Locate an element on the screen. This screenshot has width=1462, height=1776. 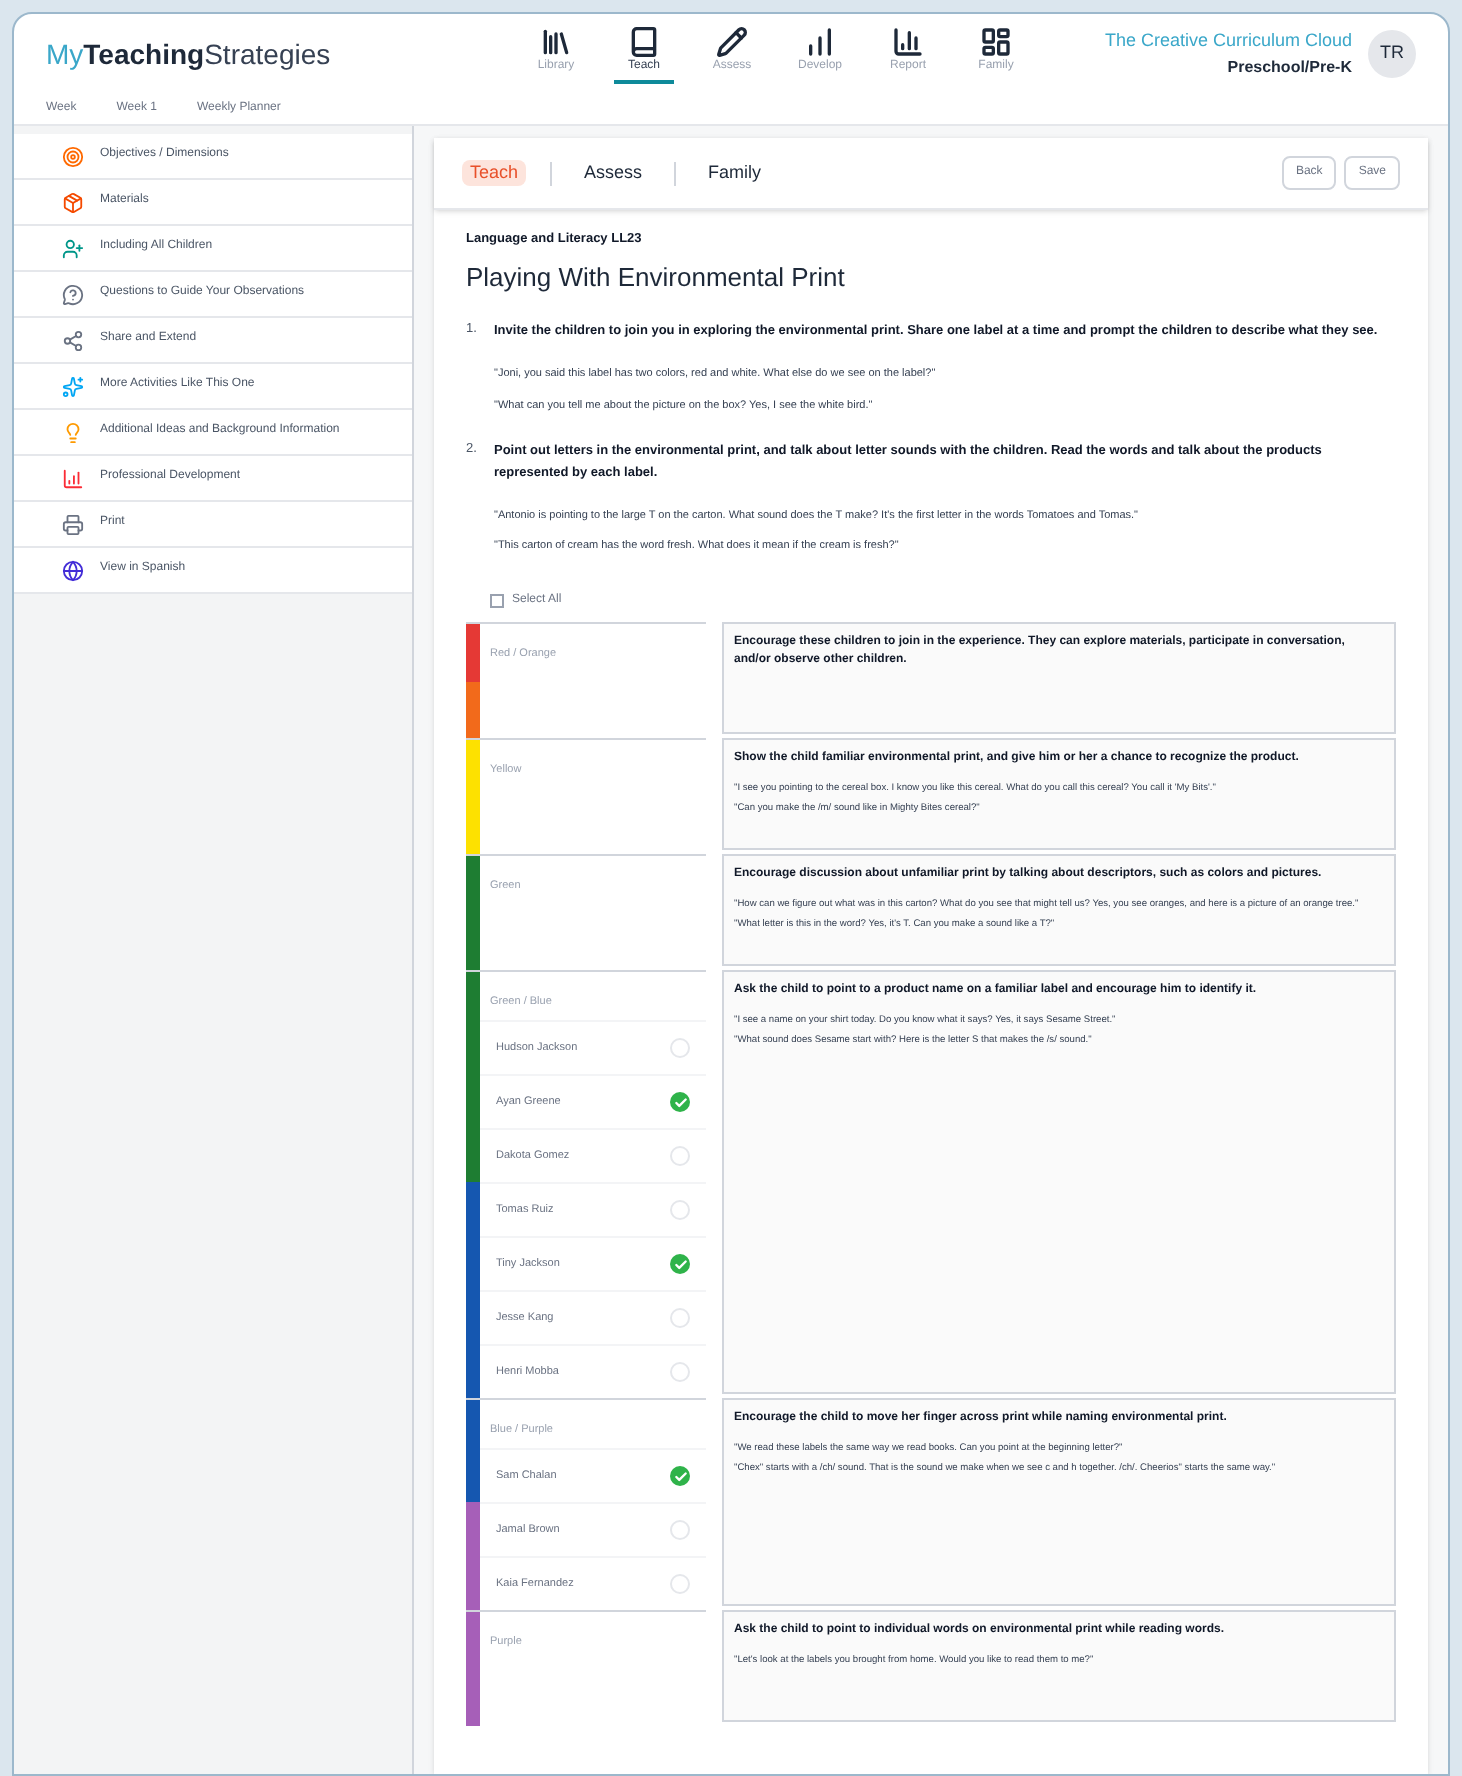
dashboard-icon is located at coordinates (996, 41).